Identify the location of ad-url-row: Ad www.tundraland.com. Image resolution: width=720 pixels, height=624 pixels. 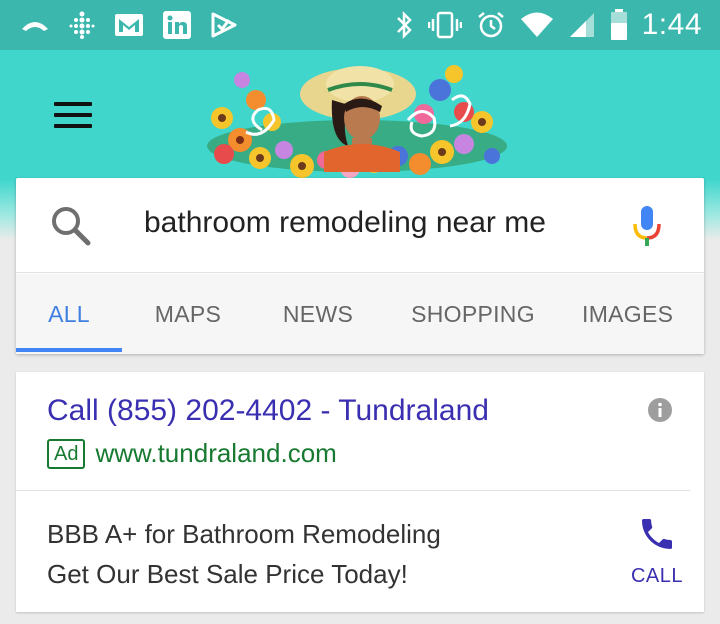
(192, 453).